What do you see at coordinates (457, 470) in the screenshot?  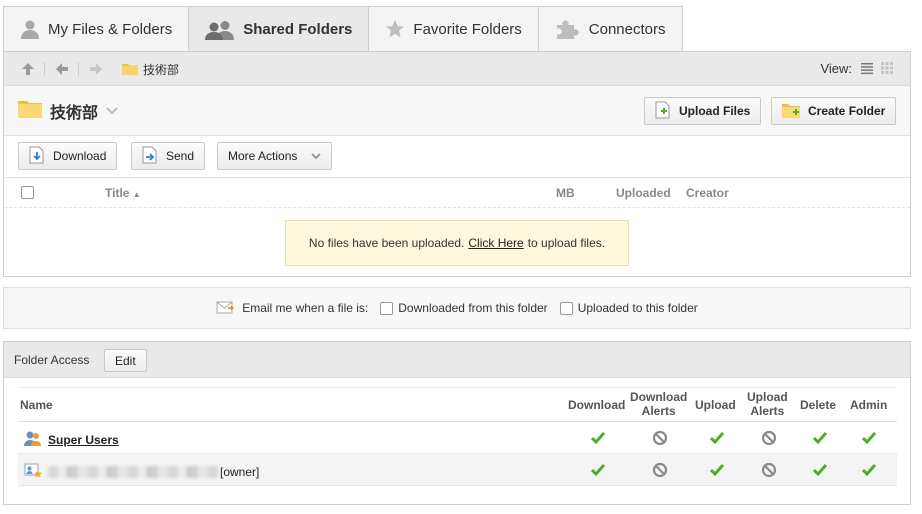 I see `access-row: [owner]` at bounding box center [457, 470].